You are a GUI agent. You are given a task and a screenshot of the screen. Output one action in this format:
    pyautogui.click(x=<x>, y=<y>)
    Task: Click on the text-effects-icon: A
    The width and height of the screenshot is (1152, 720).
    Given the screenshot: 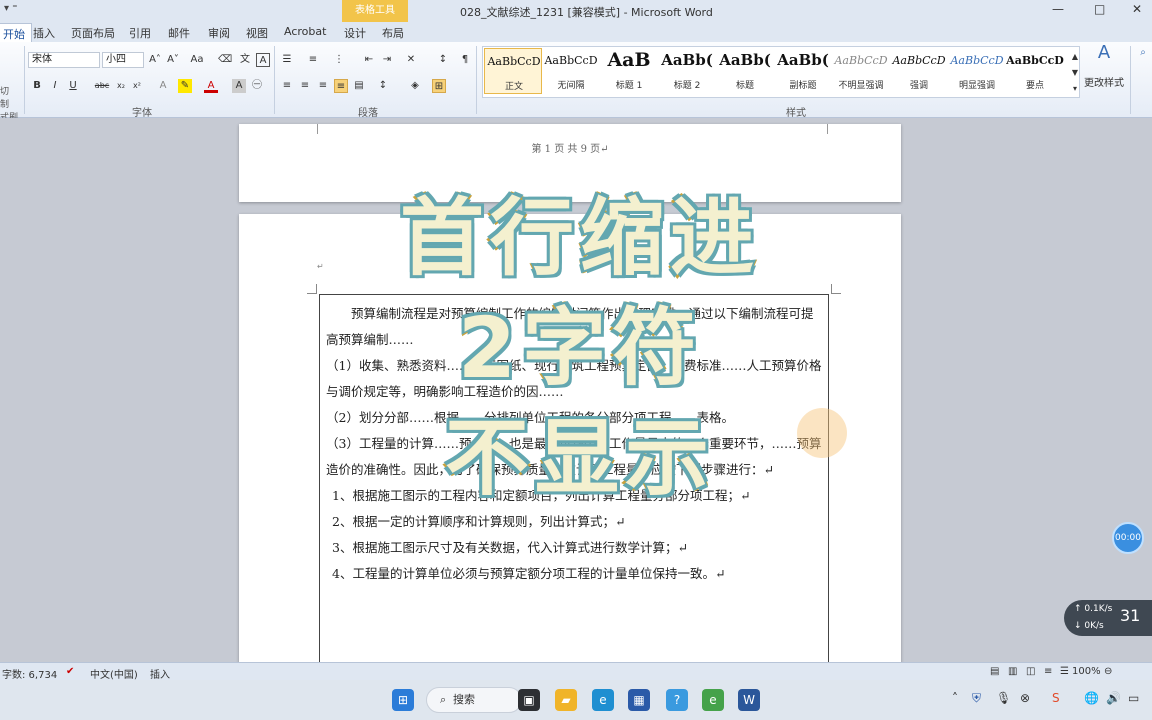 What is the action you would take?
    pyautogui.click(x=163, y=86)
    